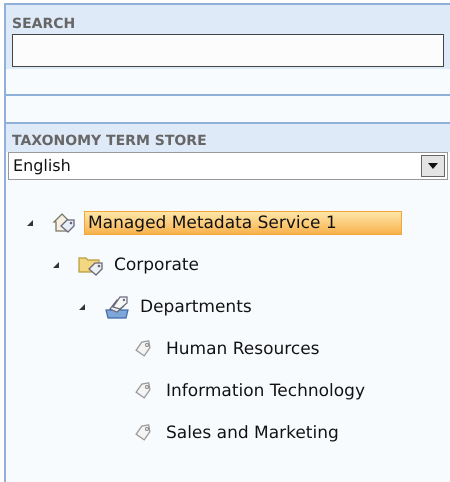 This screenshot has height=482, width=450. Describe the element at coordinates (228, 166) in the screenshot. I see `language-dropdown: English` at that location.